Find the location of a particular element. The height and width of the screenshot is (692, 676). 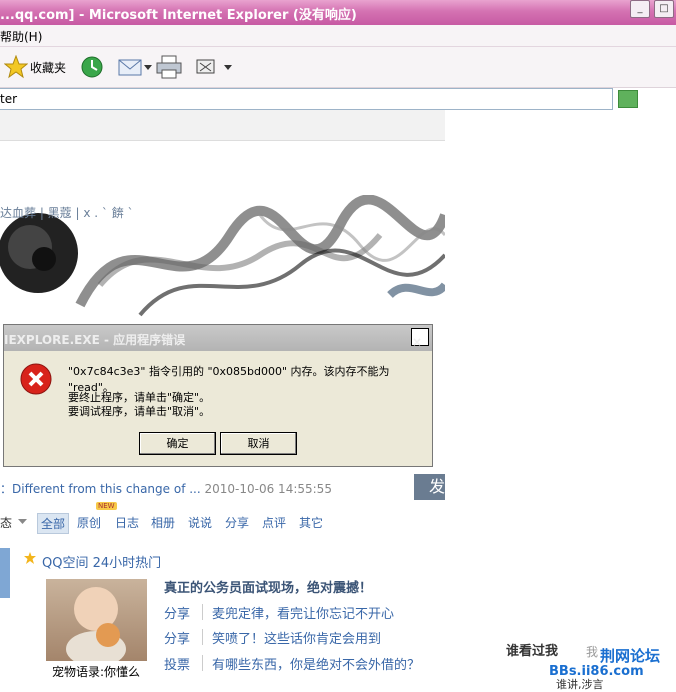

mail-icon is located at coordinates (131, 67).